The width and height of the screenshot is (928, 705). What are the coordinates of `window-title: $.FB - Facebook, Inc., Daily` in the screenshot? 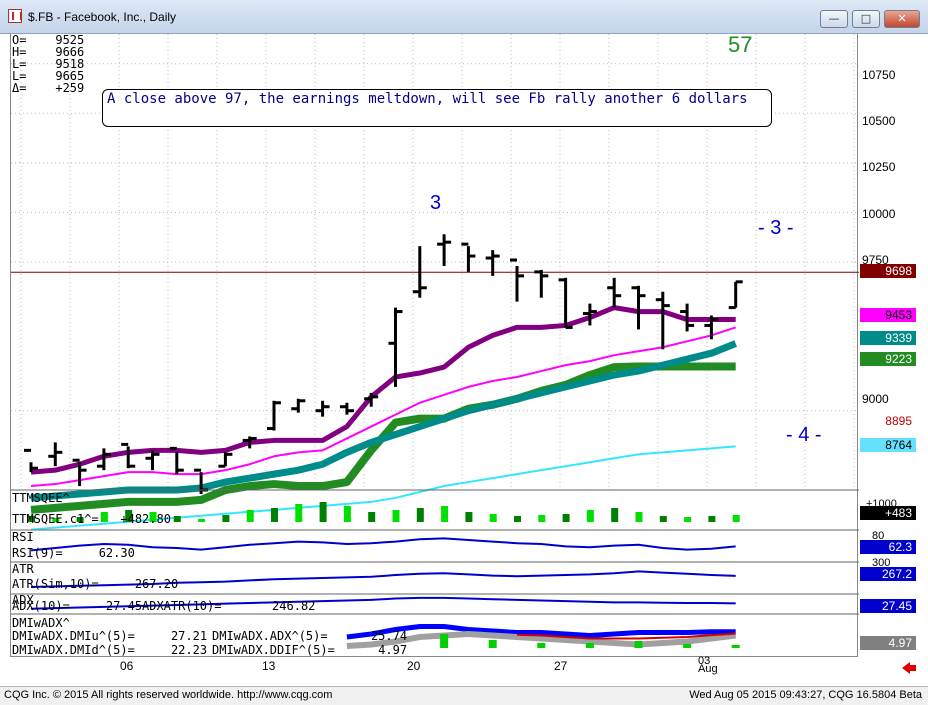 It's located at (102, 17).